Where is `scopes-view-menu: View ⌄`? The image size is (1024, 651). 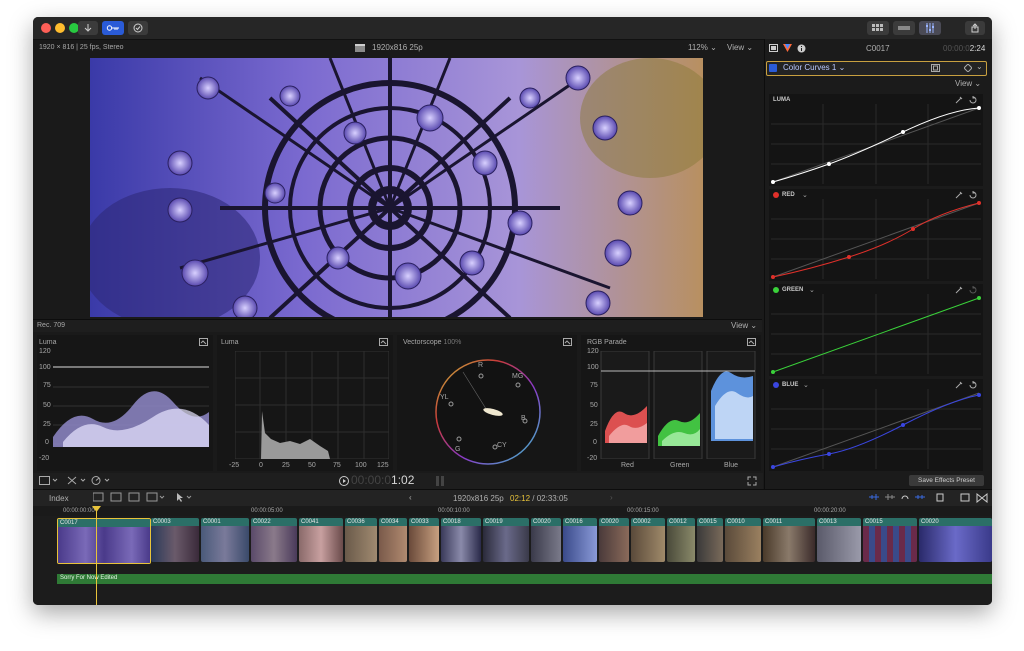
scopes-view-menu: View ⌄ is located at coordinates (744, 325).